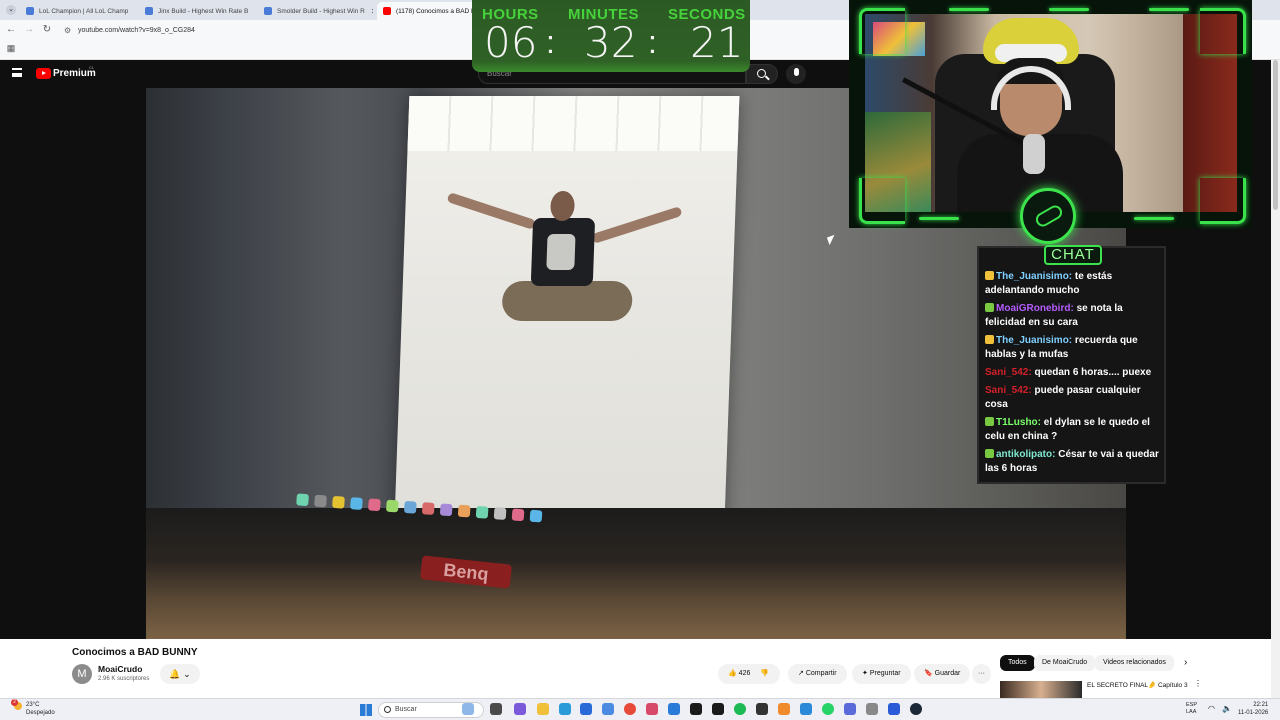  I want to click on terminal-icon, so click(762, 709).